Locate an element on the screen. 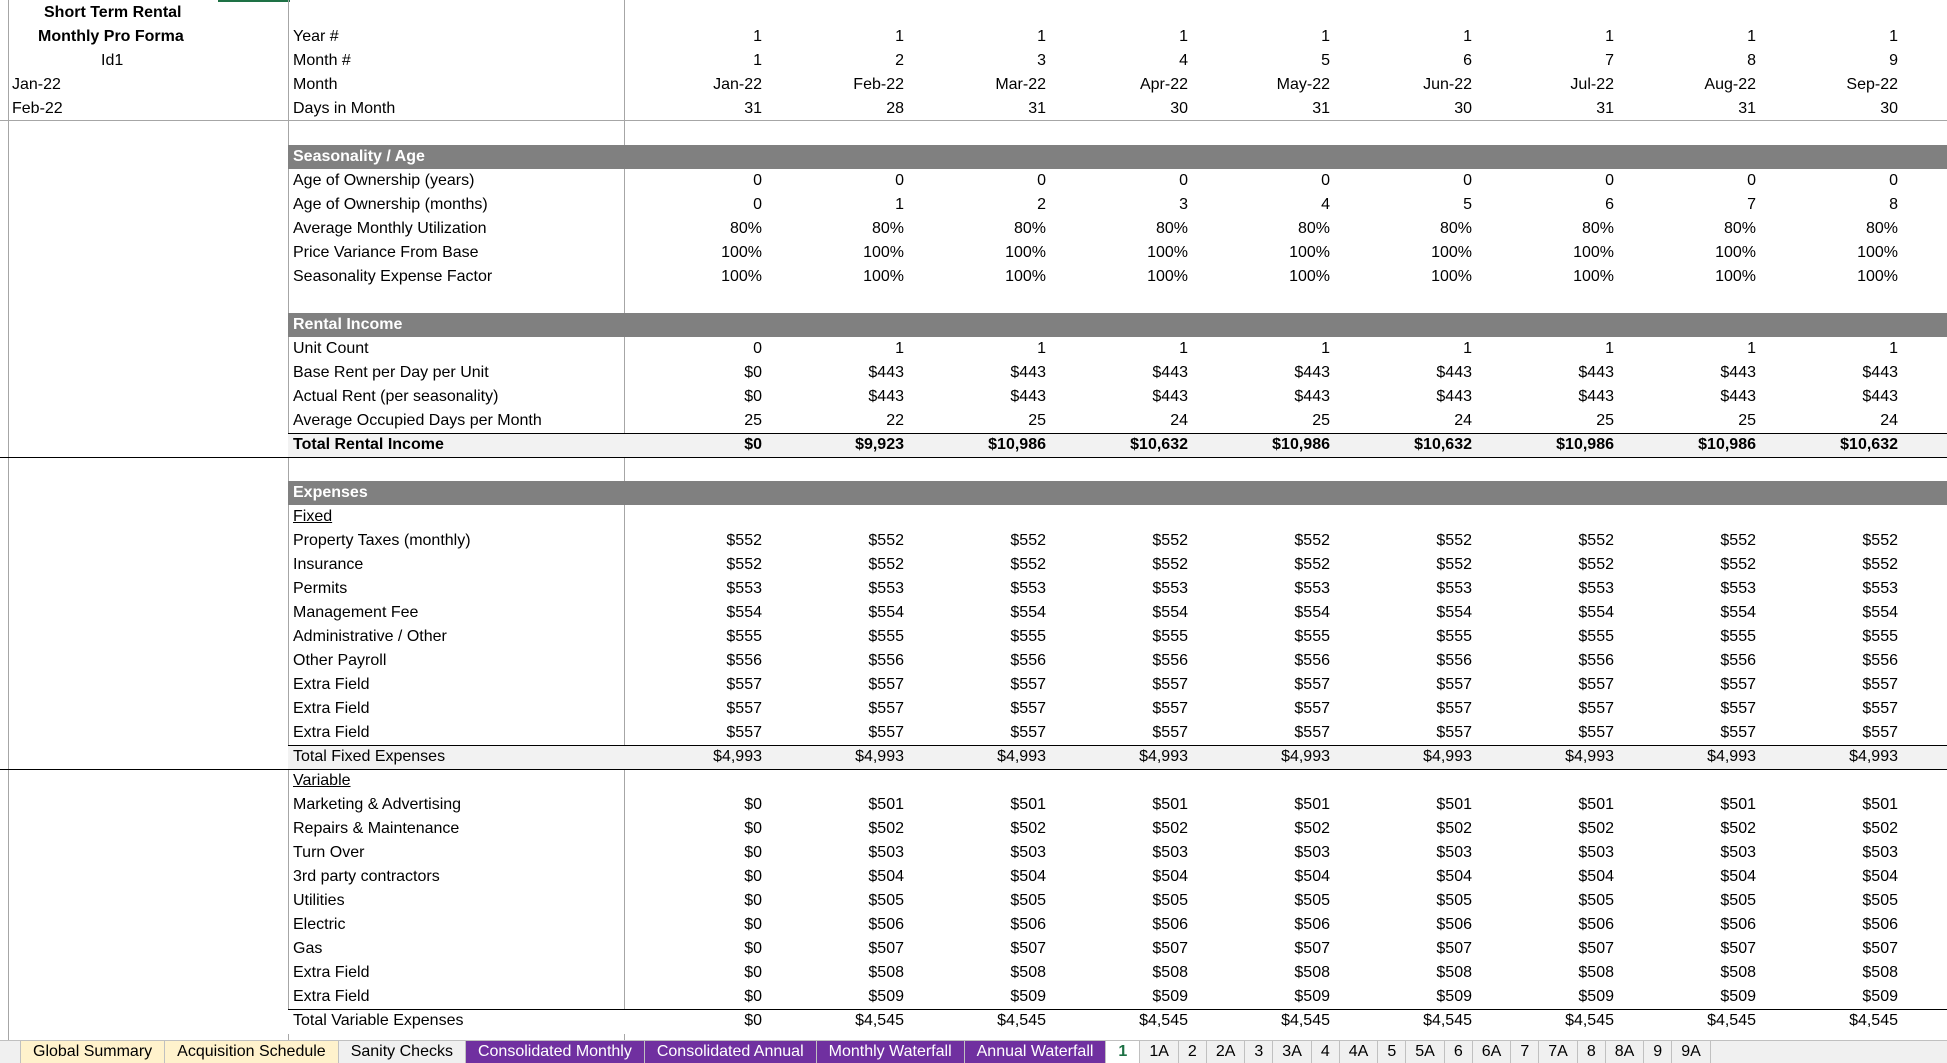  sheet-tab-8a: 8A is located at coordinates (1625, 1052).